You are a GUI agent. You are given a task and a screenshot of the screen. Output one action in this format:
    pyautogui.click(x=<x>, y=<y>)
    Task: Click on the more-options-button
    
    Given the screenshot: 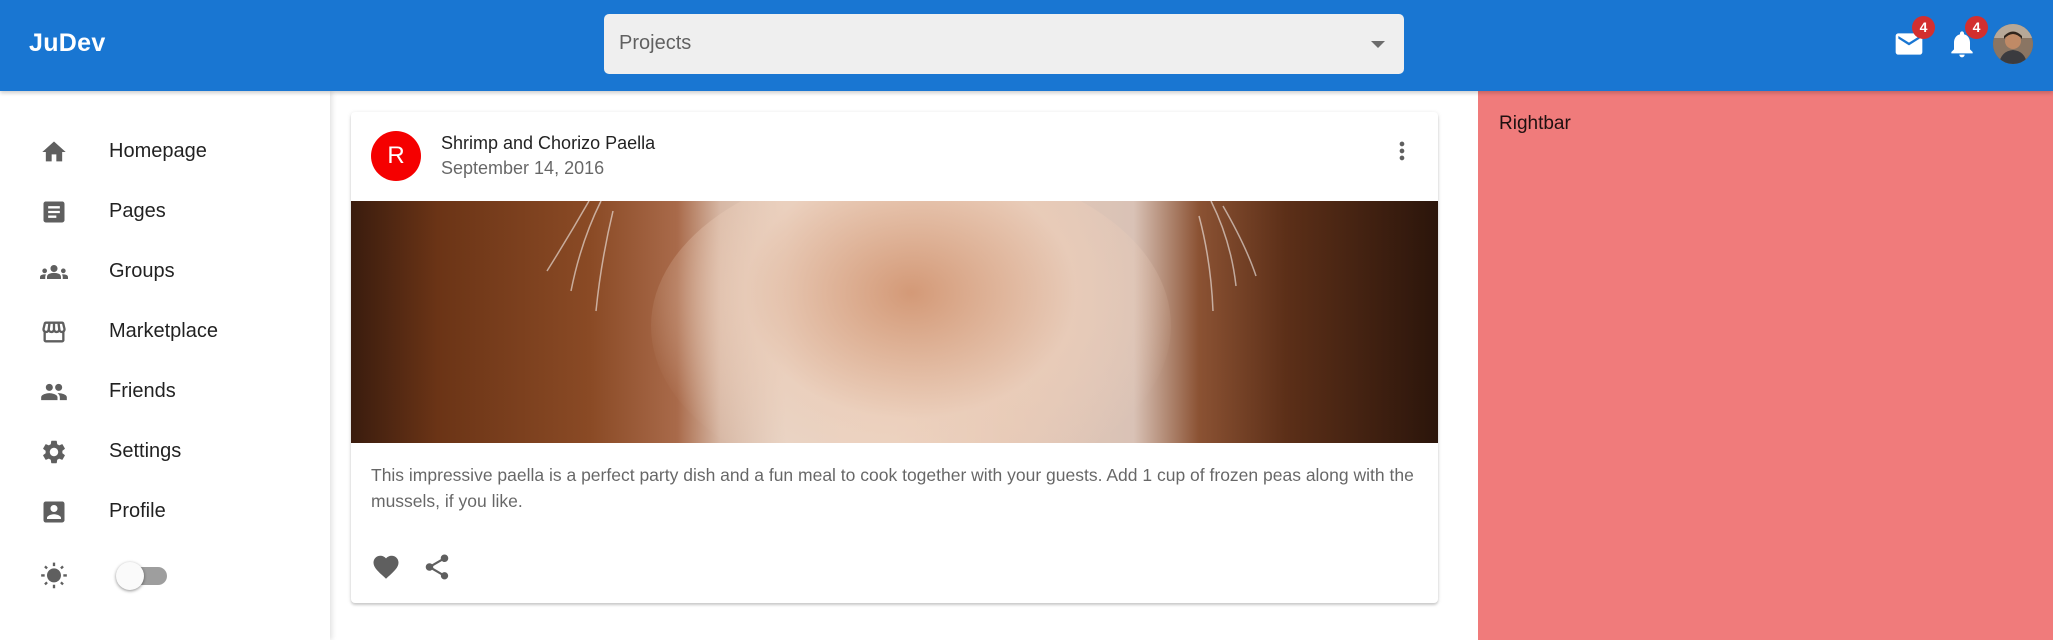 What is the action you would take?
    pyautogui.click(x=1402, y=151)
    